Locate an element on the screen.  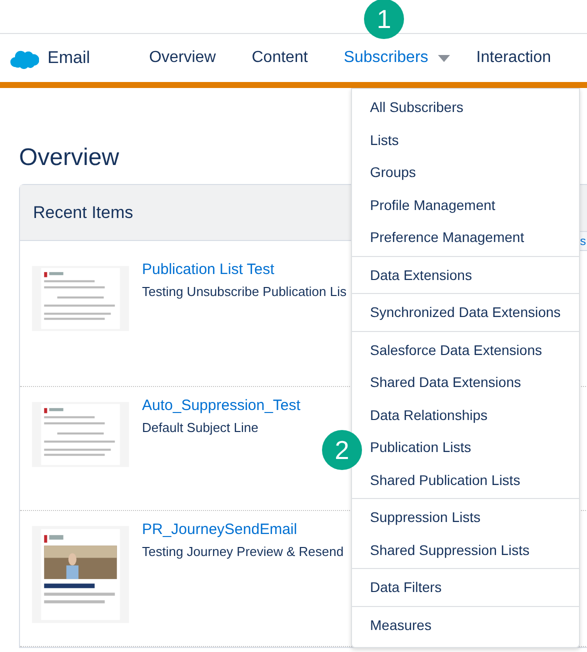
menu-item: Shared Data Extensions is located at coordinates (471, 382).